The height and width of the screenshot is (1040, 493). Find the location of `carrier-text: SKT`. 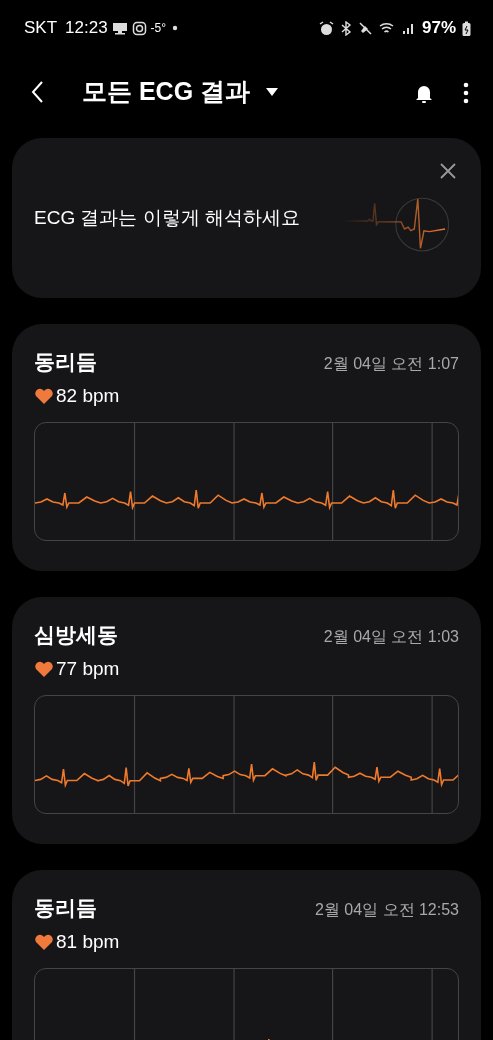

carrier-text: SKT is located at coordinates (41, 28).